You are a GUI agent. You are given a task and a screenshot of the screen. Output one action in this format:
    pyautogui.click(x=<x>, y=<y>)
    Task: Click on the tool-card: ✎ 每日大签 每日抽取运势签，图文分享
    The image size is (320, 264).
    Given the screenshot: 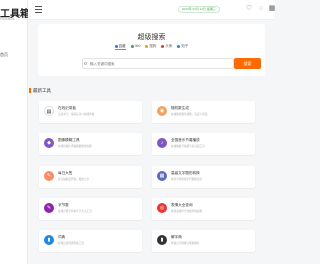 What is the action you would take?
    pyautogui.click(x=90, y=177)
    